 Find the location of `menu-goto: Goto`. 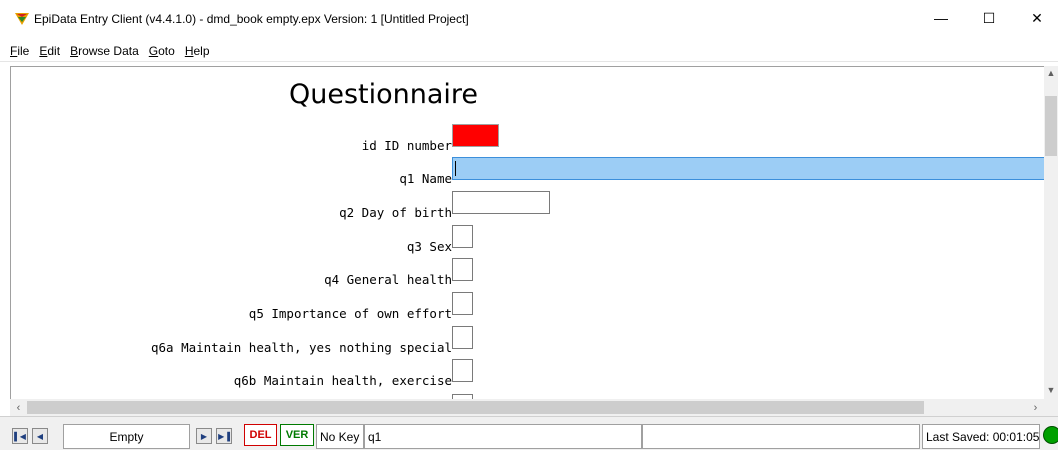

menu-goto: Goto is located at coordinates (162, 51).